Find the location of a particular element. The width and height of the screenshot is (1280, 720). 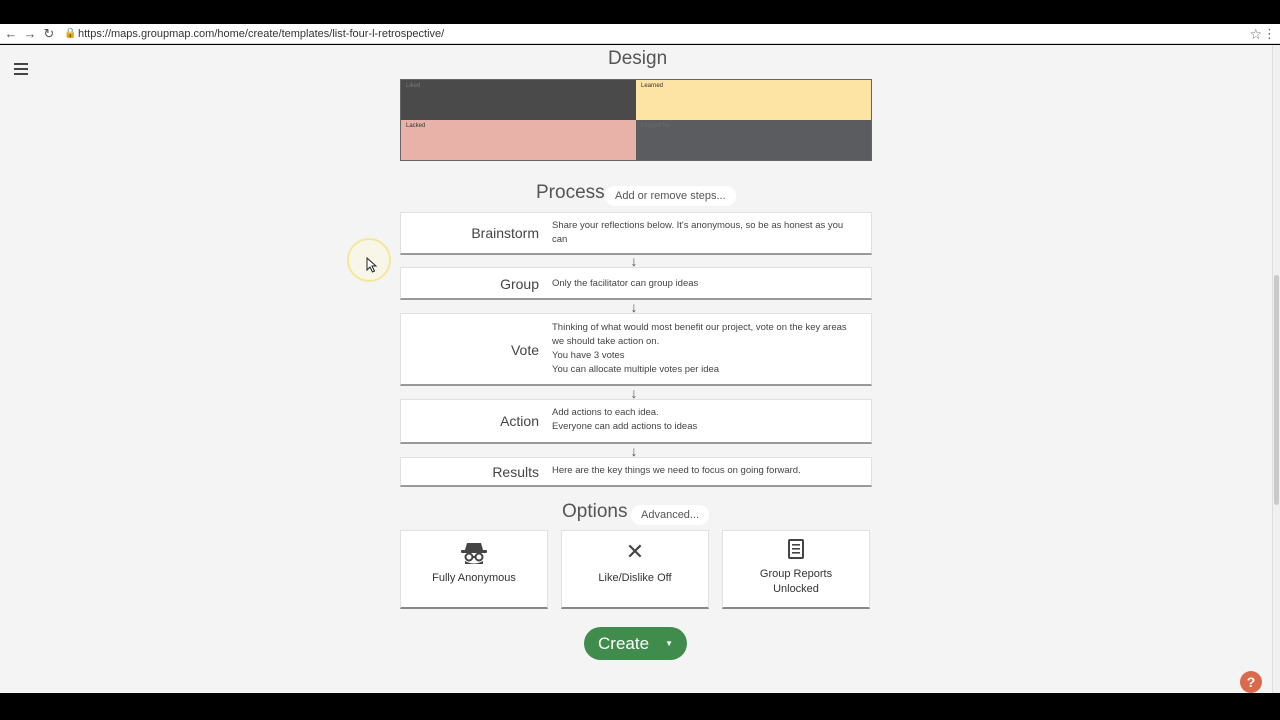

design-cell-longed-for: Longed for is located at coordinates (753, 140).